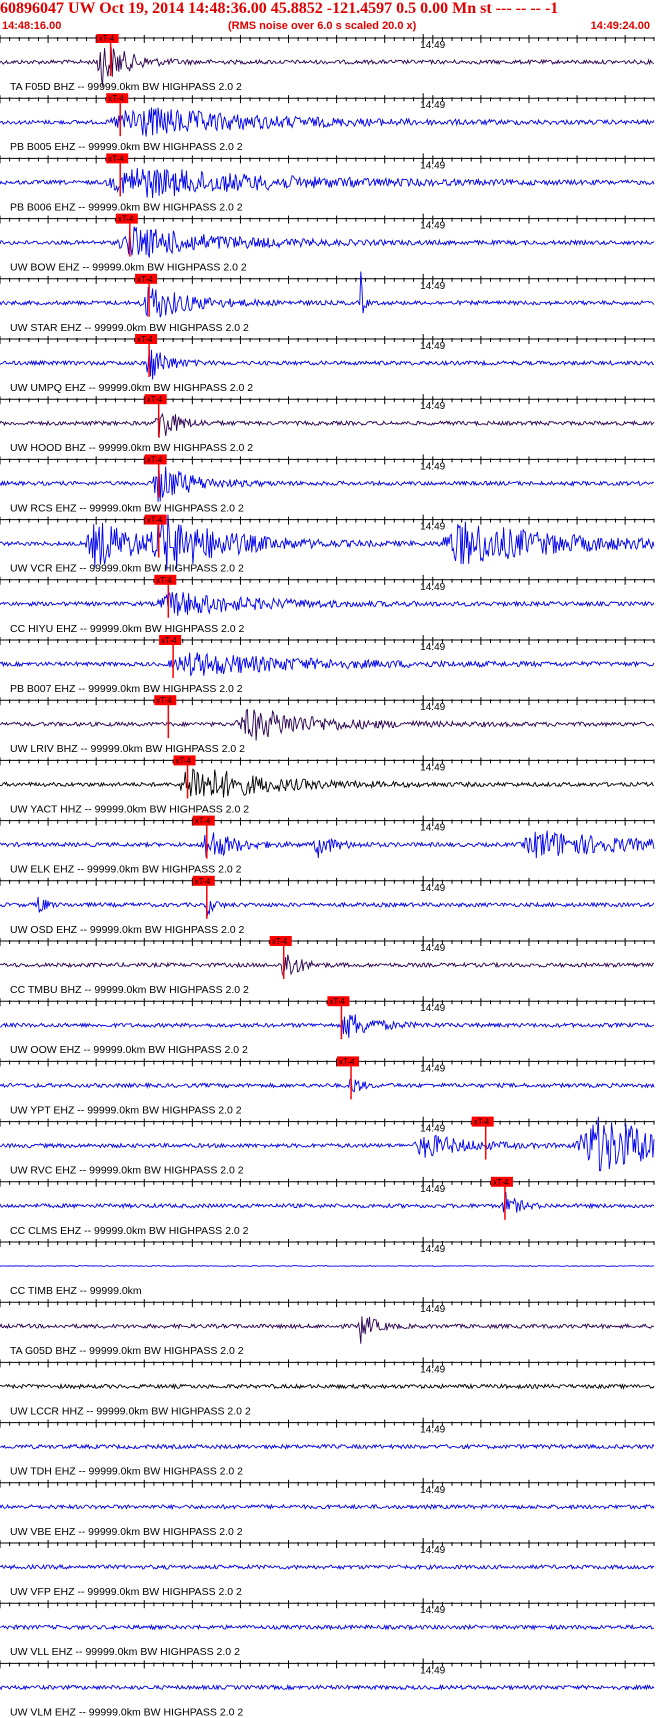  I want to click on start-time: 14:48:16.00, so click(32, 26).